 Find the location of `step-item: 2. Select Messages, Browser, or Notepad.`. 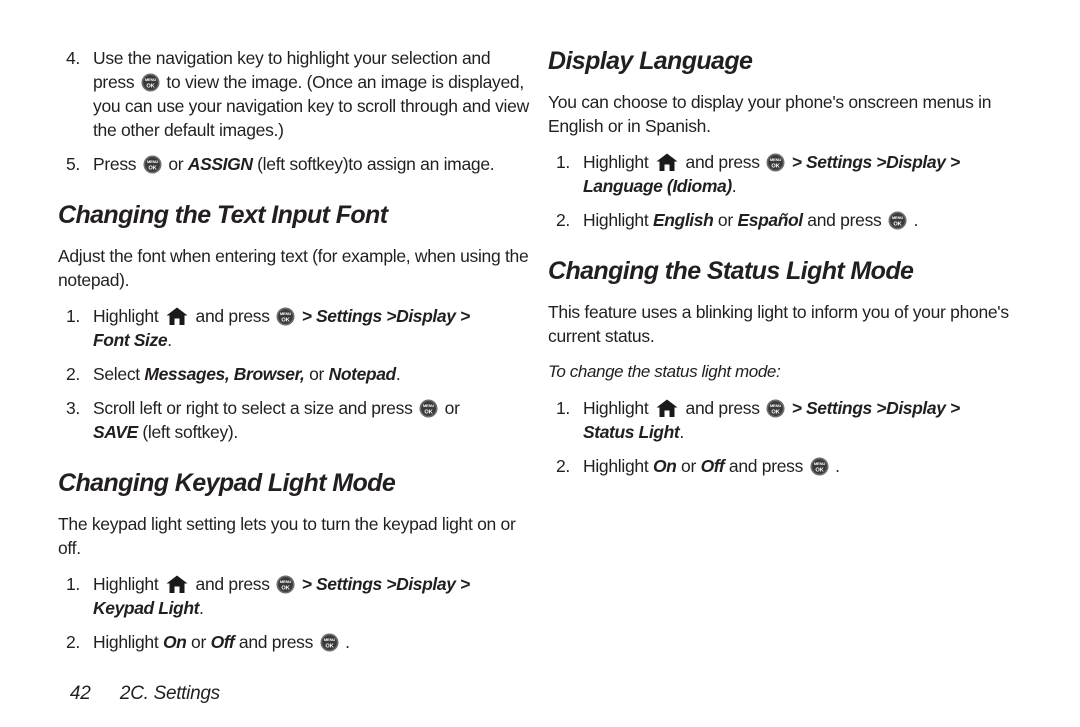

step-item: 2. Select Messages, Browser, or Notepad. is located at coordinates (294, 374).